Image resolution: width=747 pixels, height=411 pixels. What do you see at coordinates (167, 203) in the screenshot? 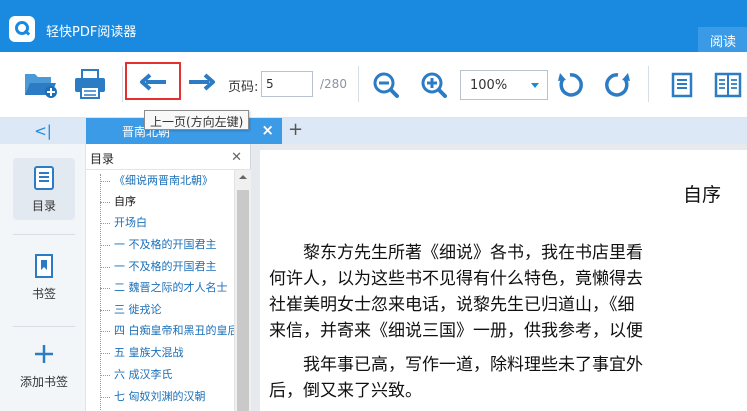
I see `toc-item: 自序` at bounding box center [167, 203].